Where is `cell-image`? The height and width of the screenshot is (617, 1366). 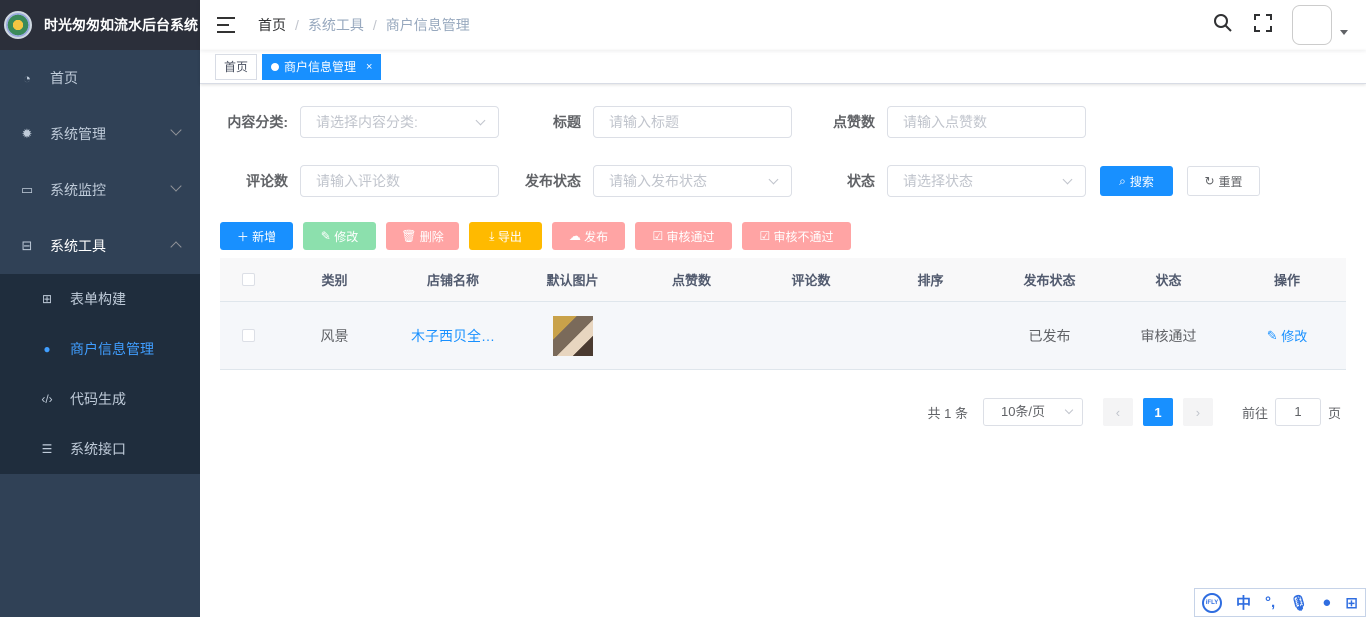 cell-image is located at coordinates (572, 335).